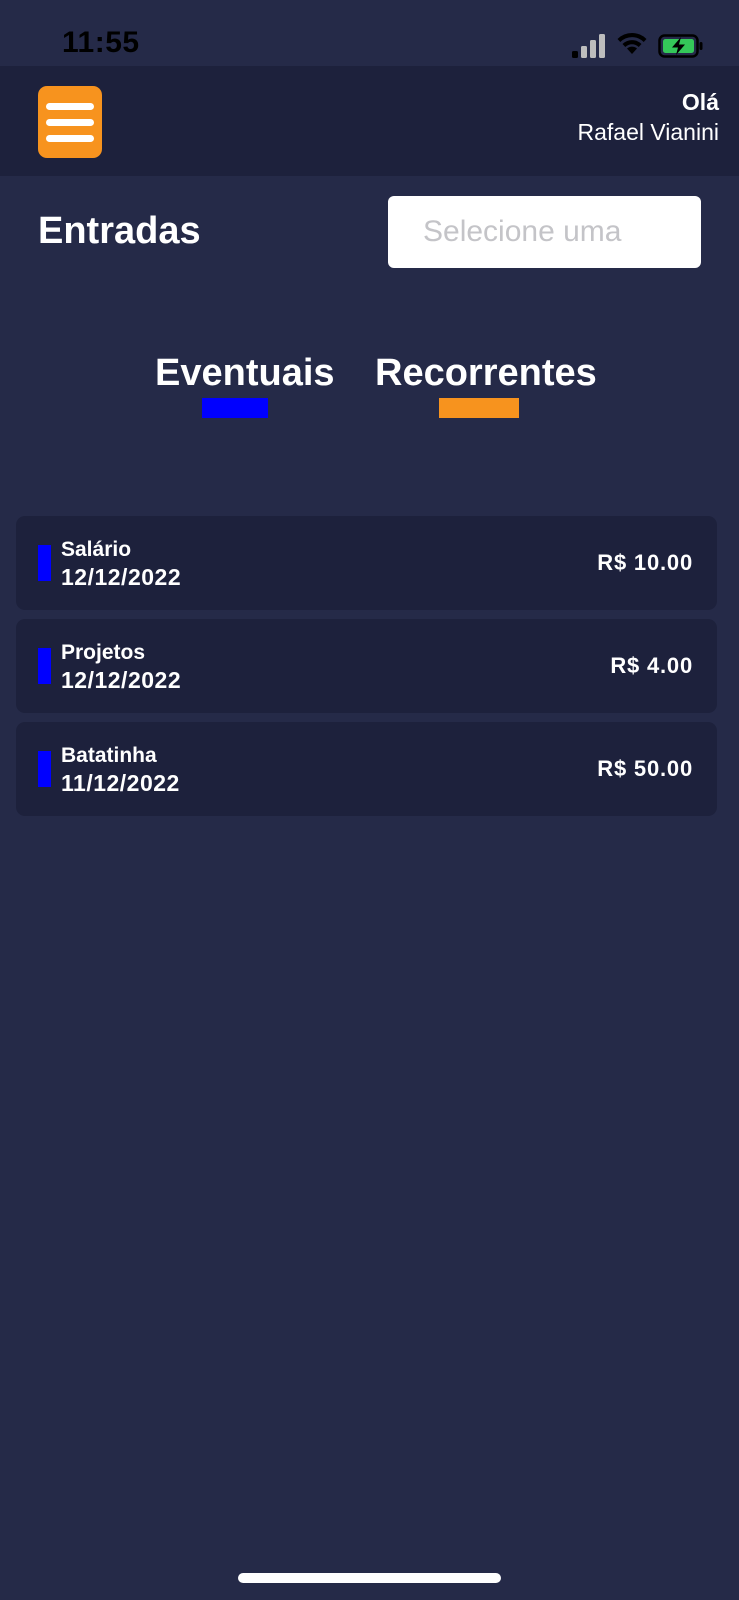 Image resolution: width=739 pixels, height=1600 pixels. I want to click on list-item: Projetos 12/12/2022 R$ 4.00, so click(366, 666).